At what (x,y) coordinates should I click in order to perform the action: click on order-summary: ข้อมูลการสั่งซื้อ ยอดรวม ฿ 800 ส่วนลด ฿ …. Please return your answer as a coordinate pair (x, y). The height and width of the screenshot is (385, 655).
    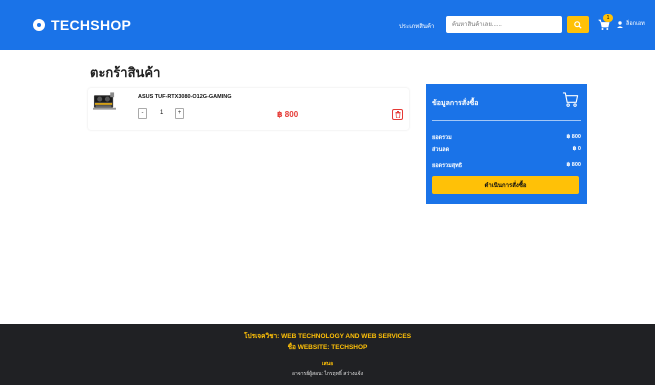
    Looking at the image, I should click on (506, 144).